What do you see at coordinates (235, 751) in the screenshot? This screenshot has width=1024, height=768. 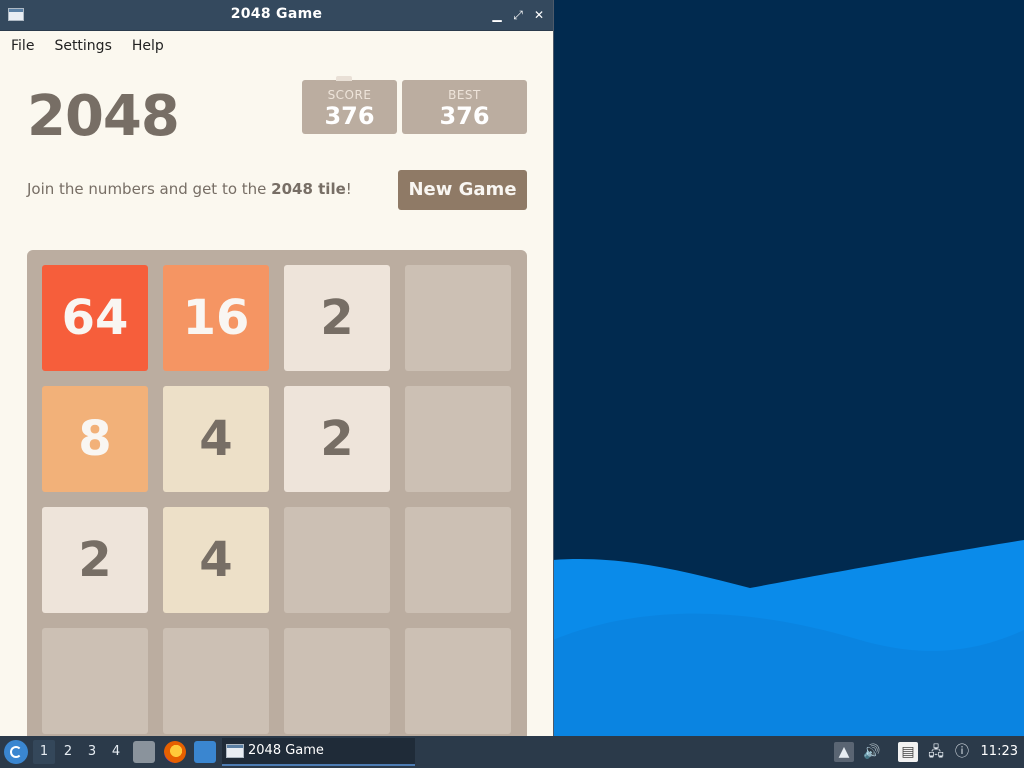 I see `task-window-icon` at bounding box center [235, 751].